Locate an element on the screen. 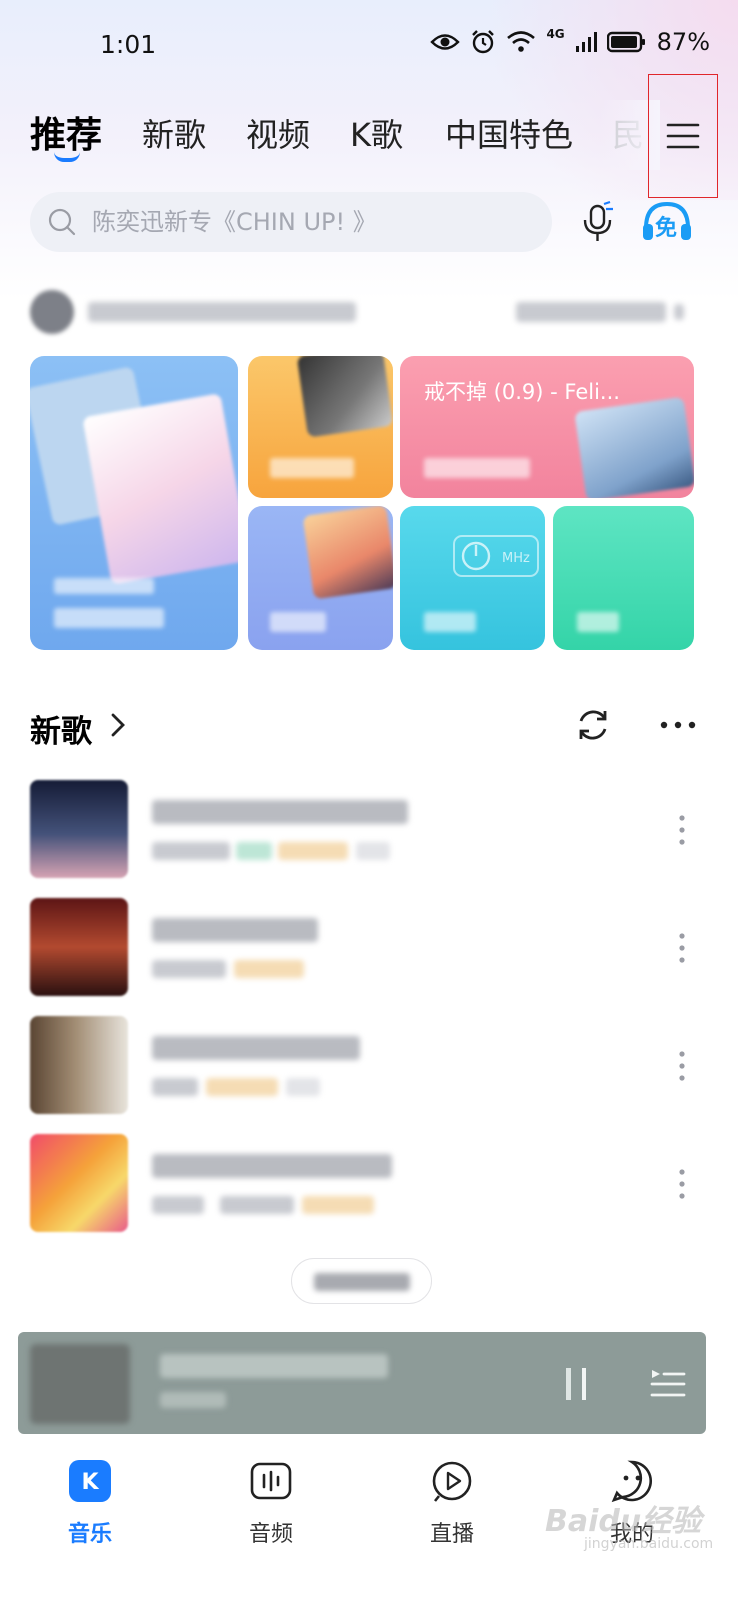 This screenshot has height=1600, width=738. nav-audio-label: 音频 is located at coordinates (270, 1534).